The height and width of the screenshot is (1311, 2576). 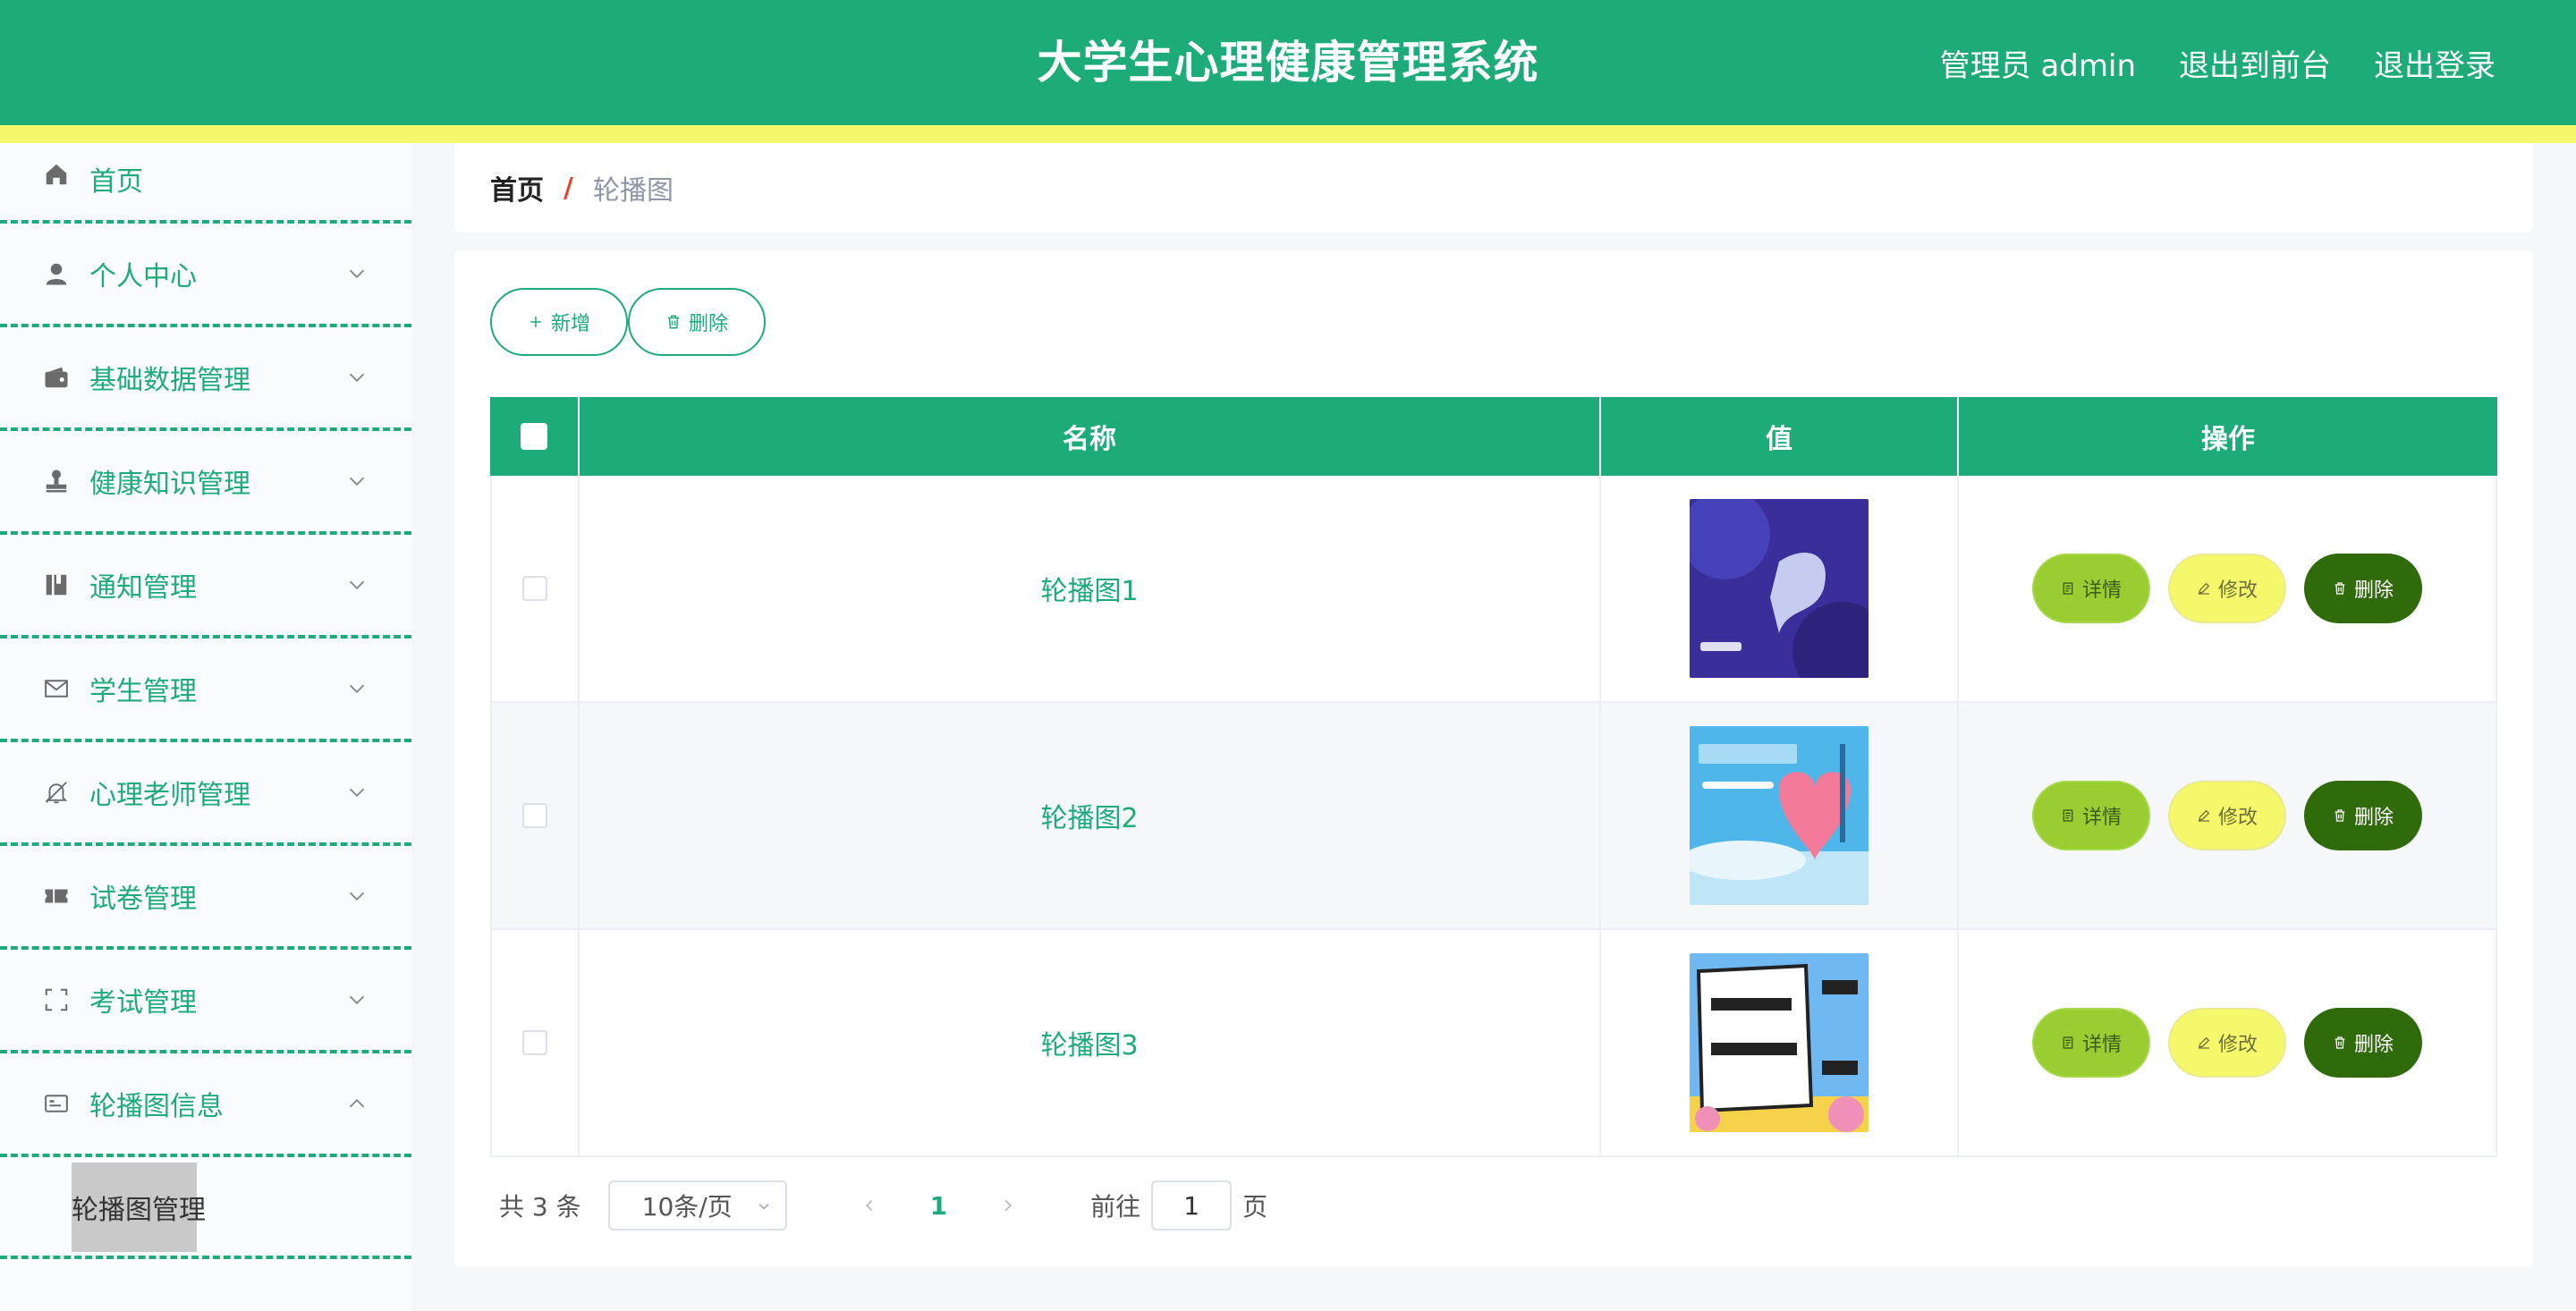 What do you see at coordinates (2255, 63) in the screenshot?
I see `exit-to-front-link: 退出到前台` at bounding box center [2255, 63].